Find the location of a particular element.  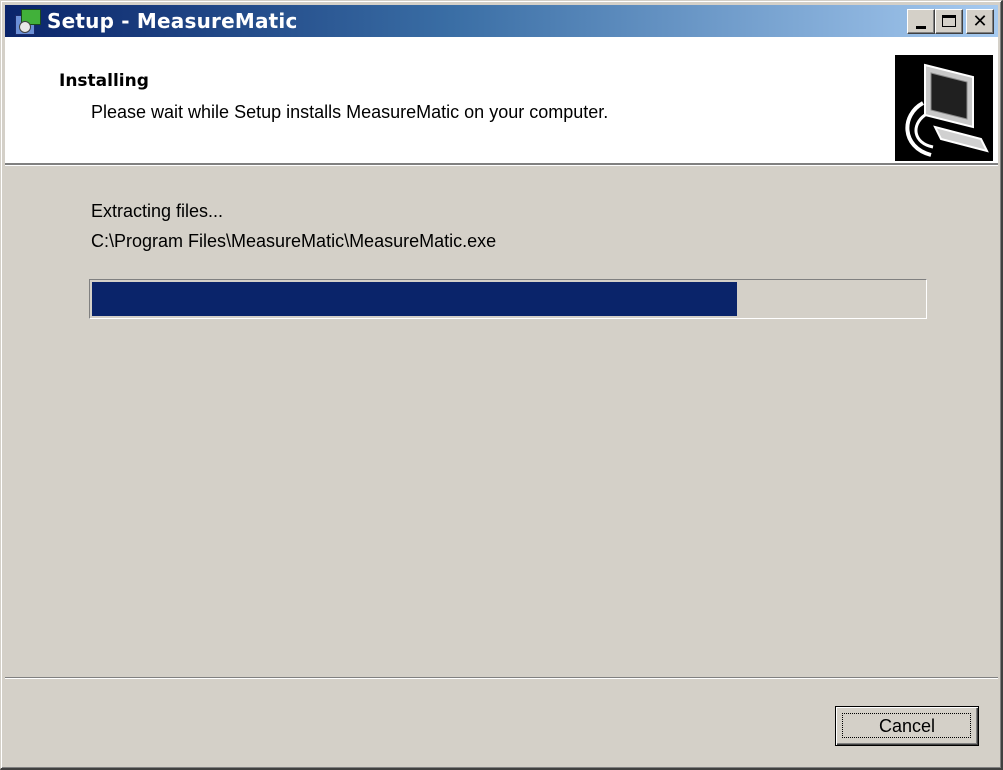

window-title: Setup - MeasureMatic is located at coordinates (172, 21).